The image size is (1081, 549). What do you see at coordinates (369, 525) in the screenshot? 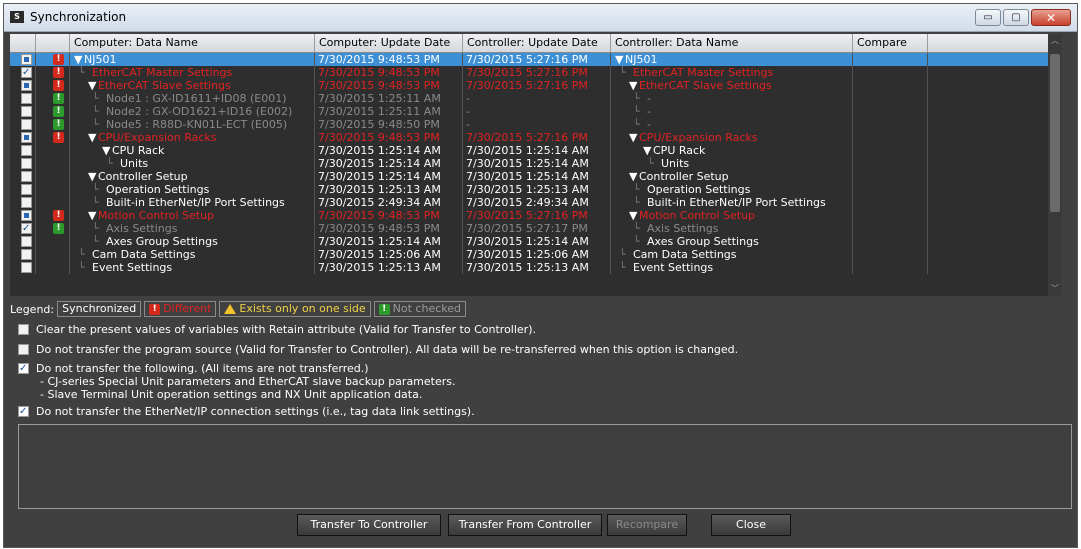
I see `transfer-to-controller-button: Transfer To Controller` at bounding box center [369, 525].